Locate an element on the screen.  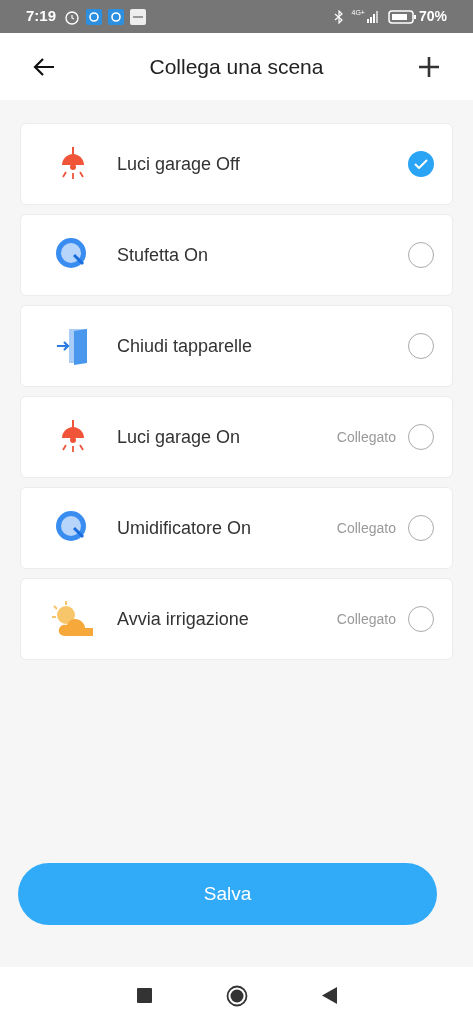
back-nav-icon is located at coordinates (329, 995).